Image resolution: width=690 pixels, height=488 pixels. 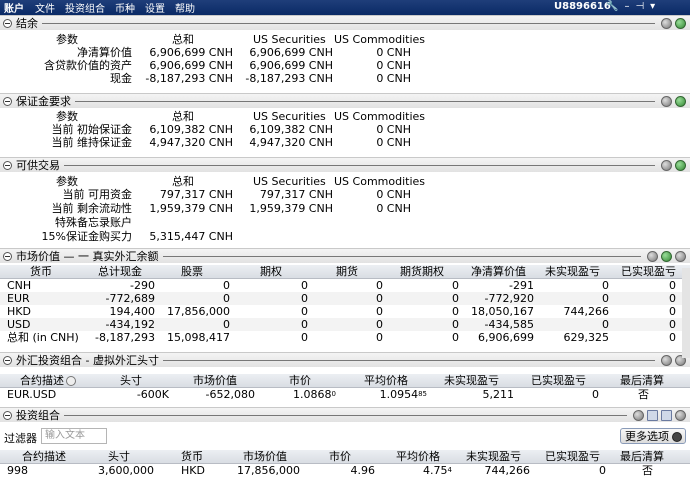 What do you see at coordinates (612, 6) in the screenshot?
I see `wrench-icon: 🔧` at bounding box center [612, 6].